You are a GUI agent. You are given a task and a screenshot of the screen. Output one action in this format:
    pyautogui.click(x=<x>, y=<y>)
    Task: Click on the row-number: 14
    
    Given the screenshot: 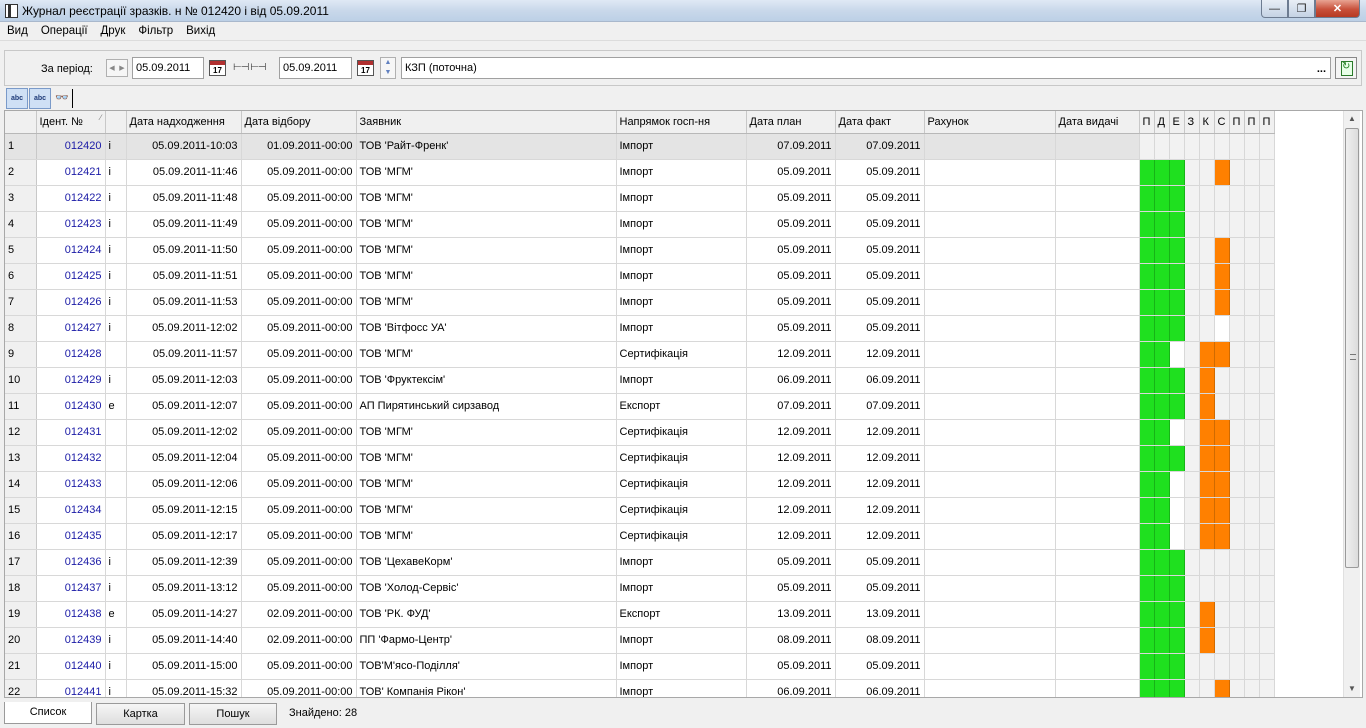 What is the action you would take?
    pyautogui.click(x=21, y=484)
    